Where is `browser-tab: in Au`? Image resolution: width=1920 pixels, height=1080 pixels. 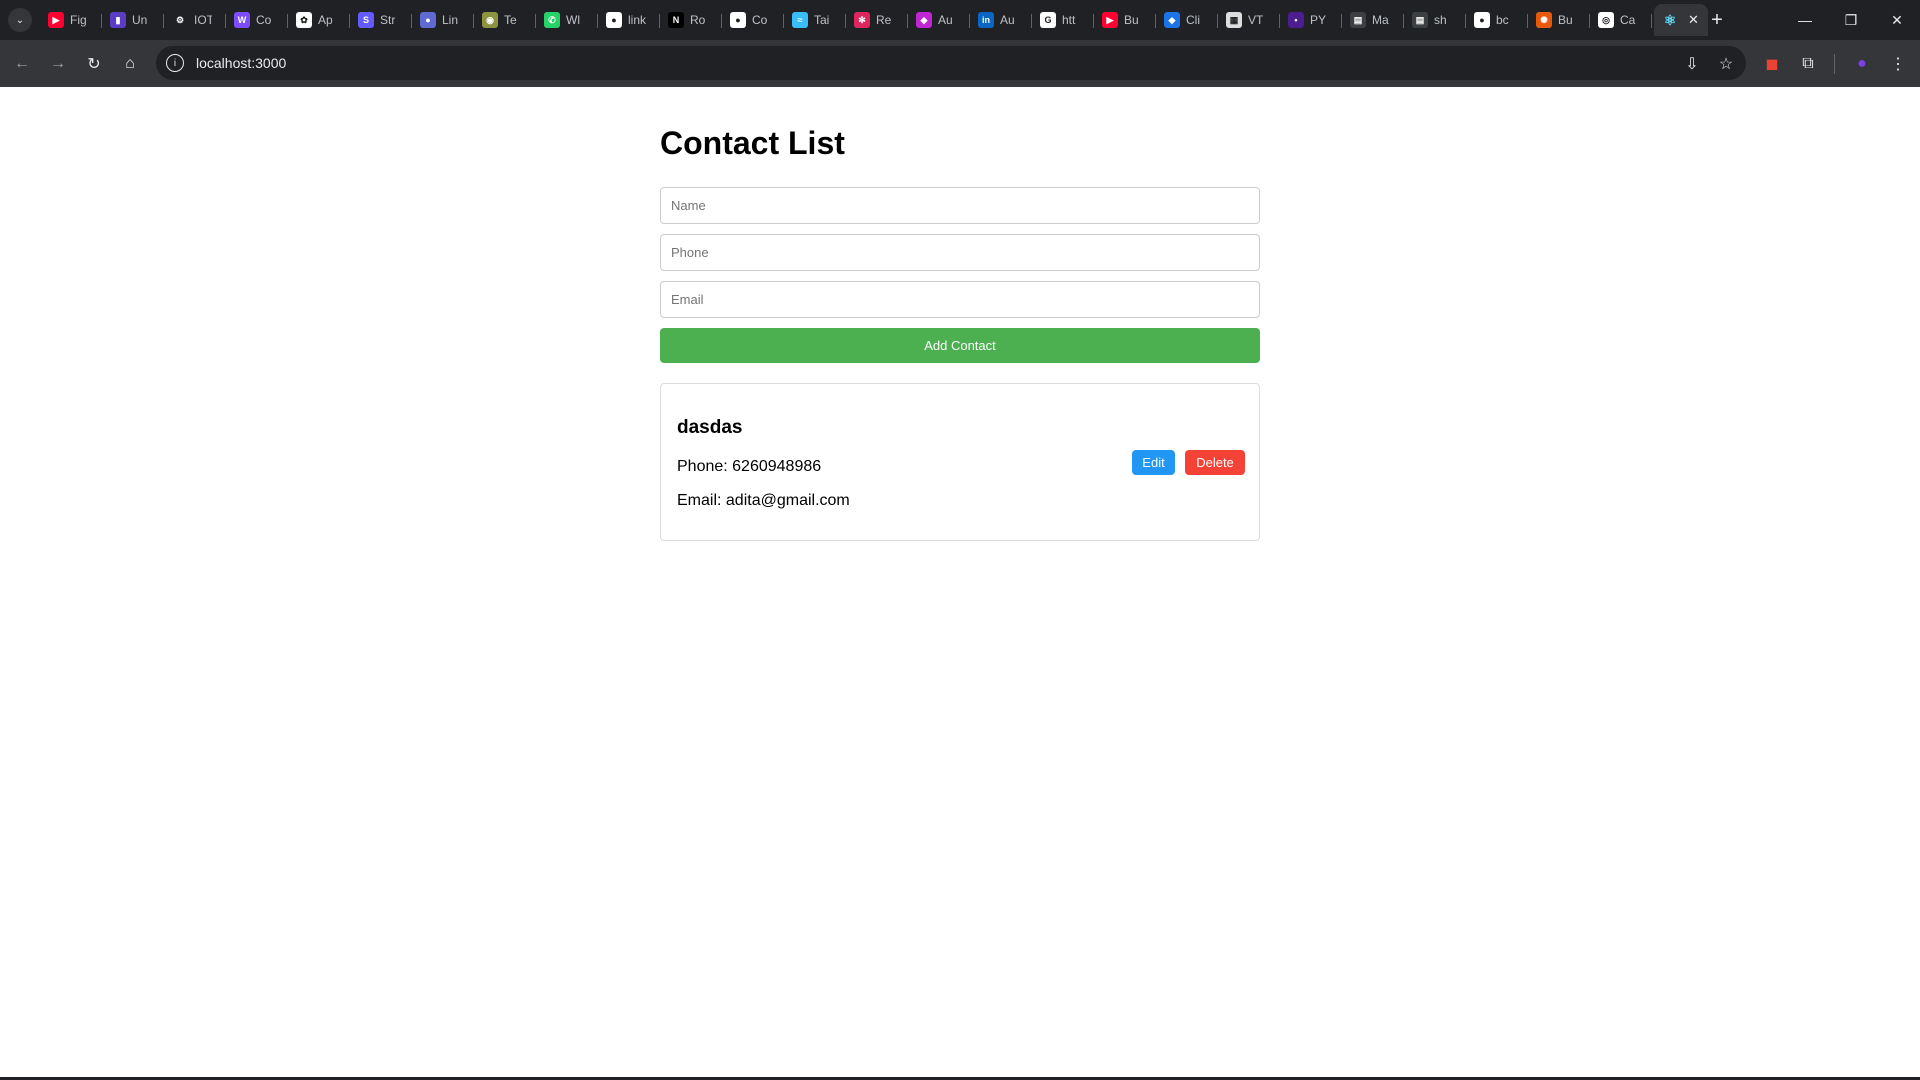 browser-tab: in Au is located at coordinates (1001, 20).